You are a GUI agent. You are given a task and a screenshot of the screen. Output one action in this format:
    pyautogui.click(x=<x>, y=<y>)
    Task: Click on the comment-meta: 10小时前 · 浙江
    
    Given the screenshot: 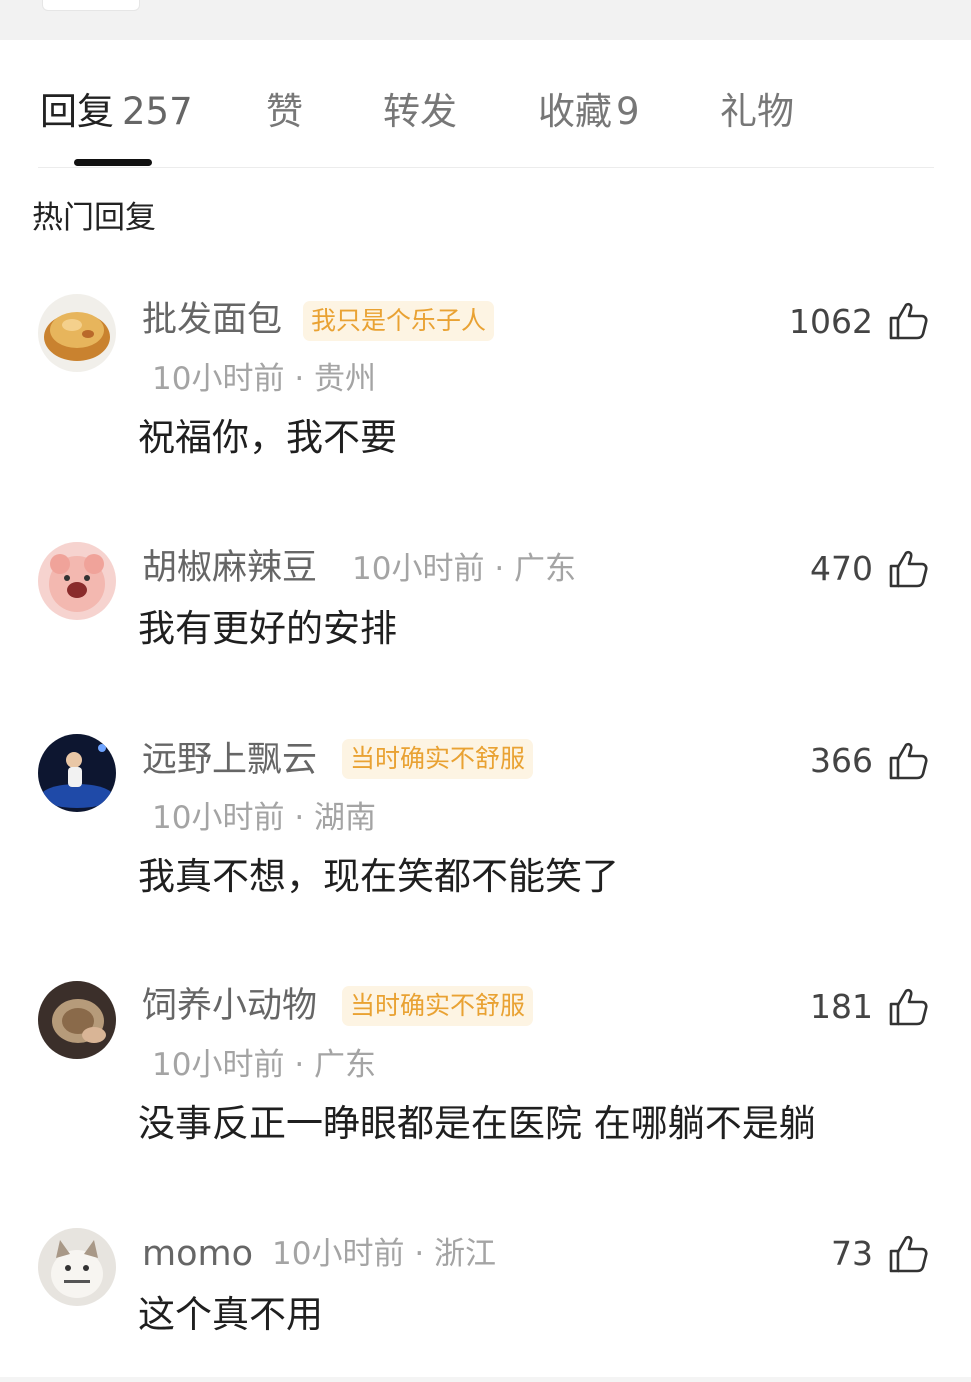 What is the action you would take?
    pyautogui.click(x=384, y=1254)
    